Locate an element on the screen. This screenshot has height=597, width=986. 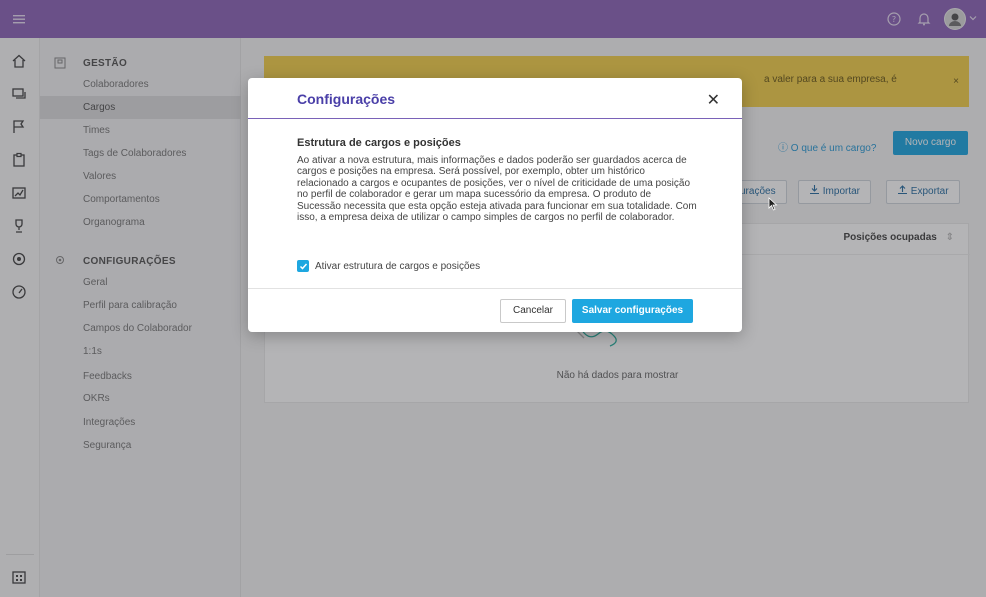
modal-subtitle: Estrutura de cargos e posições is located at coordinates (379, 143).